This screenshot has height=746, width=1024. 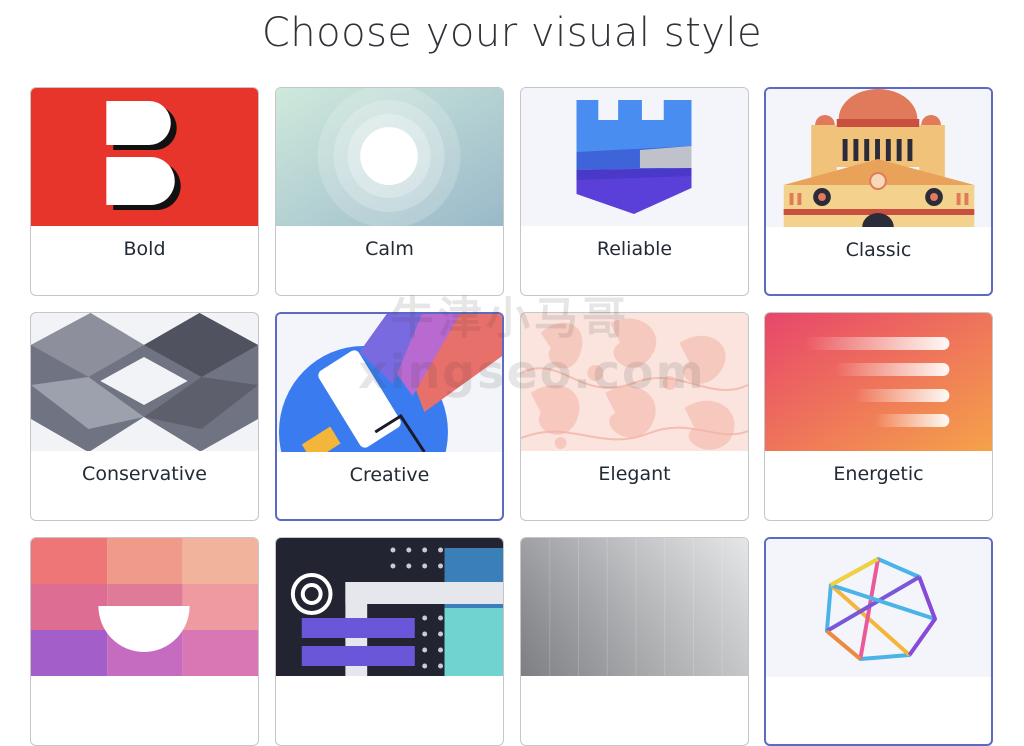 What do you see at coordinates (389, 383) in the screenshot?
I see `creative-style-image` at bounding box center [389, 383].